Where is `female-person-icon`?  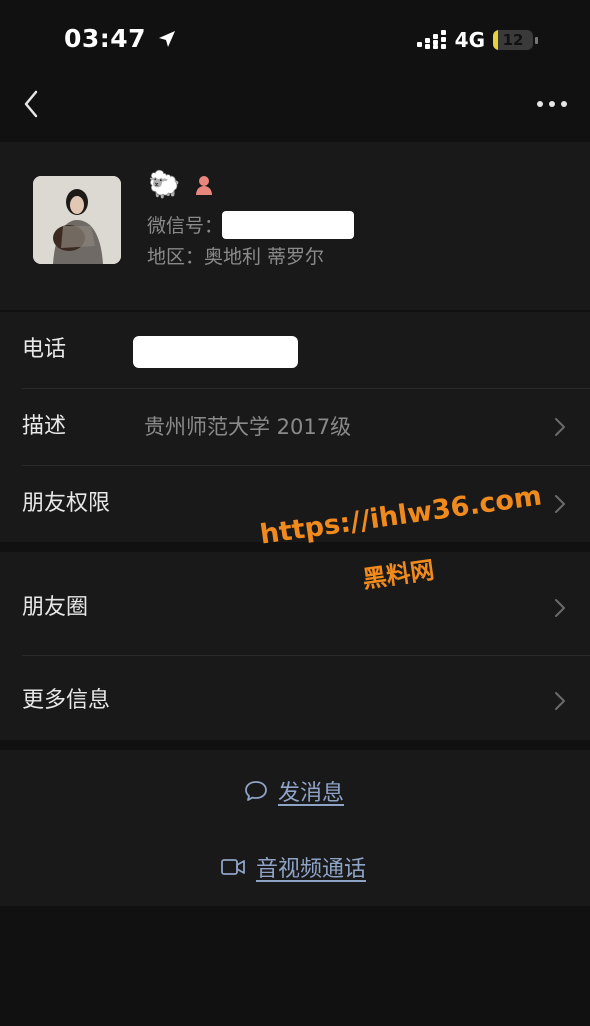
female-person-icon is located at coordinates (204, 185).